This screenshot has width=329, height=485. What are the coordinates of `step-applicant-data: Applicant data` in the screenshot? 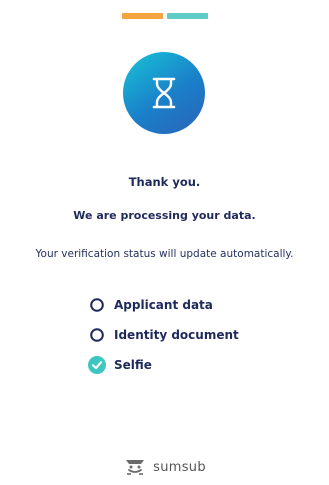 It's located at (163, 305).